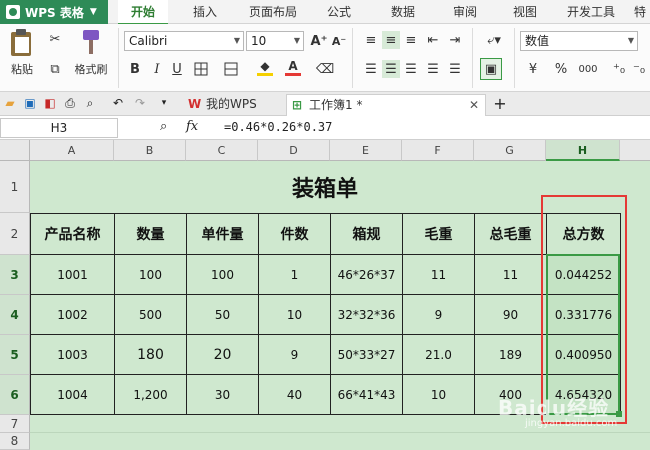  What do you see at coordinates (150, 394) in the screenshot?
I see `table-cell: 1,200` at bounding box center [150, 394].